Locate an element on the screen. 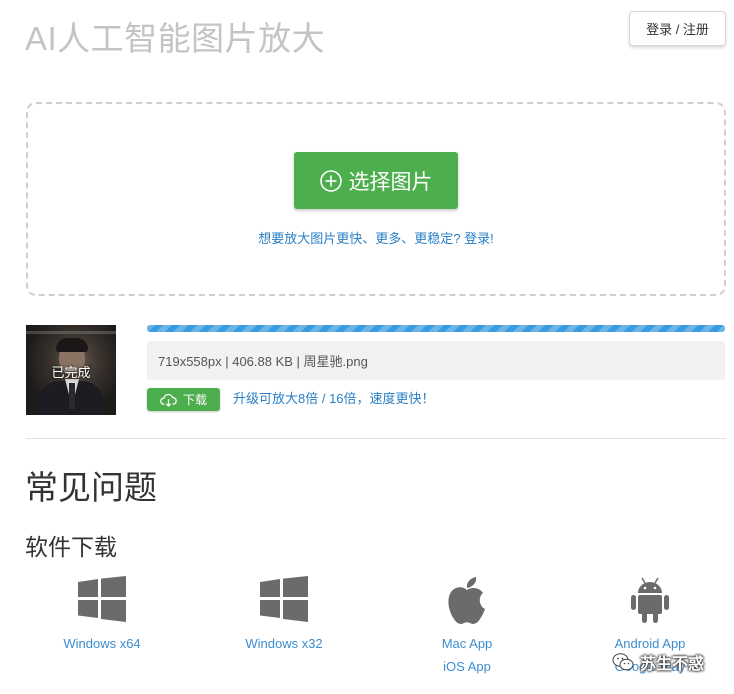 This screenshot has height=694, width=734. mac-app-link: Mac App is located at coordinates (467, 643).